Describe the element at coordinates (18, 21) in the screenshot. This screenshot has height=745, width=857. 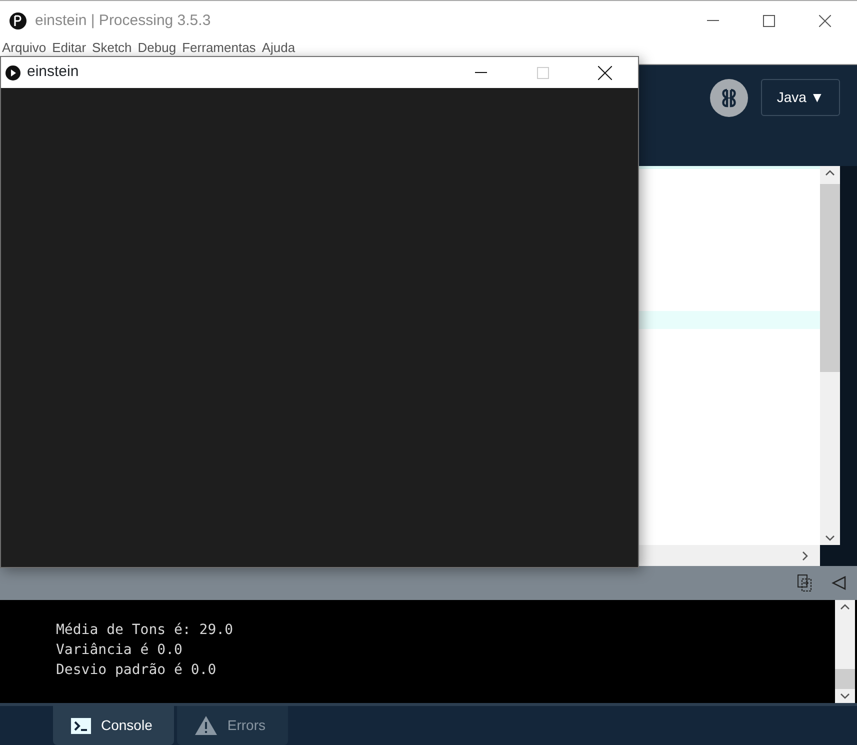
I see `app-logo-icon` at that location.